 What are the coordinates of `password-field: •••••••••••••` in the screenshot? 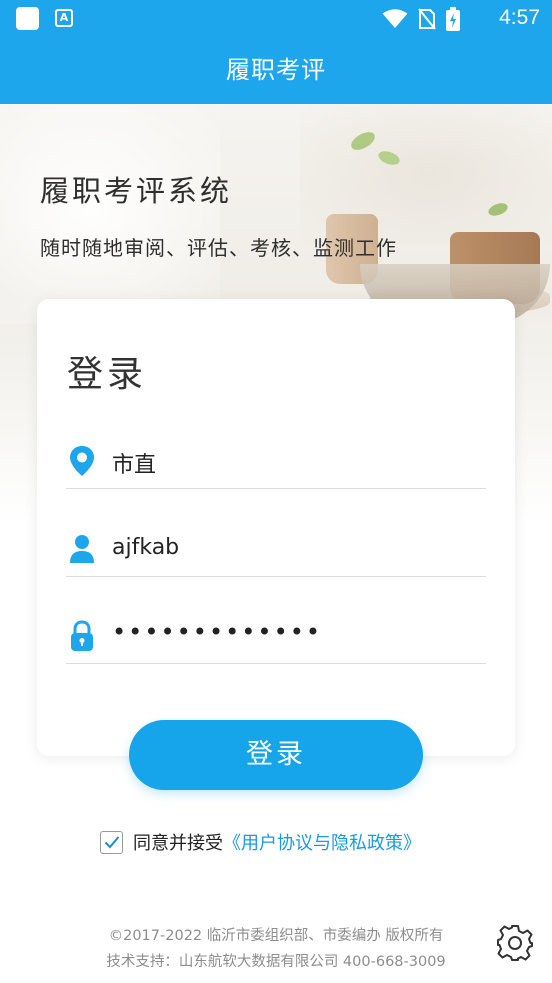 It's located at (276, 634).